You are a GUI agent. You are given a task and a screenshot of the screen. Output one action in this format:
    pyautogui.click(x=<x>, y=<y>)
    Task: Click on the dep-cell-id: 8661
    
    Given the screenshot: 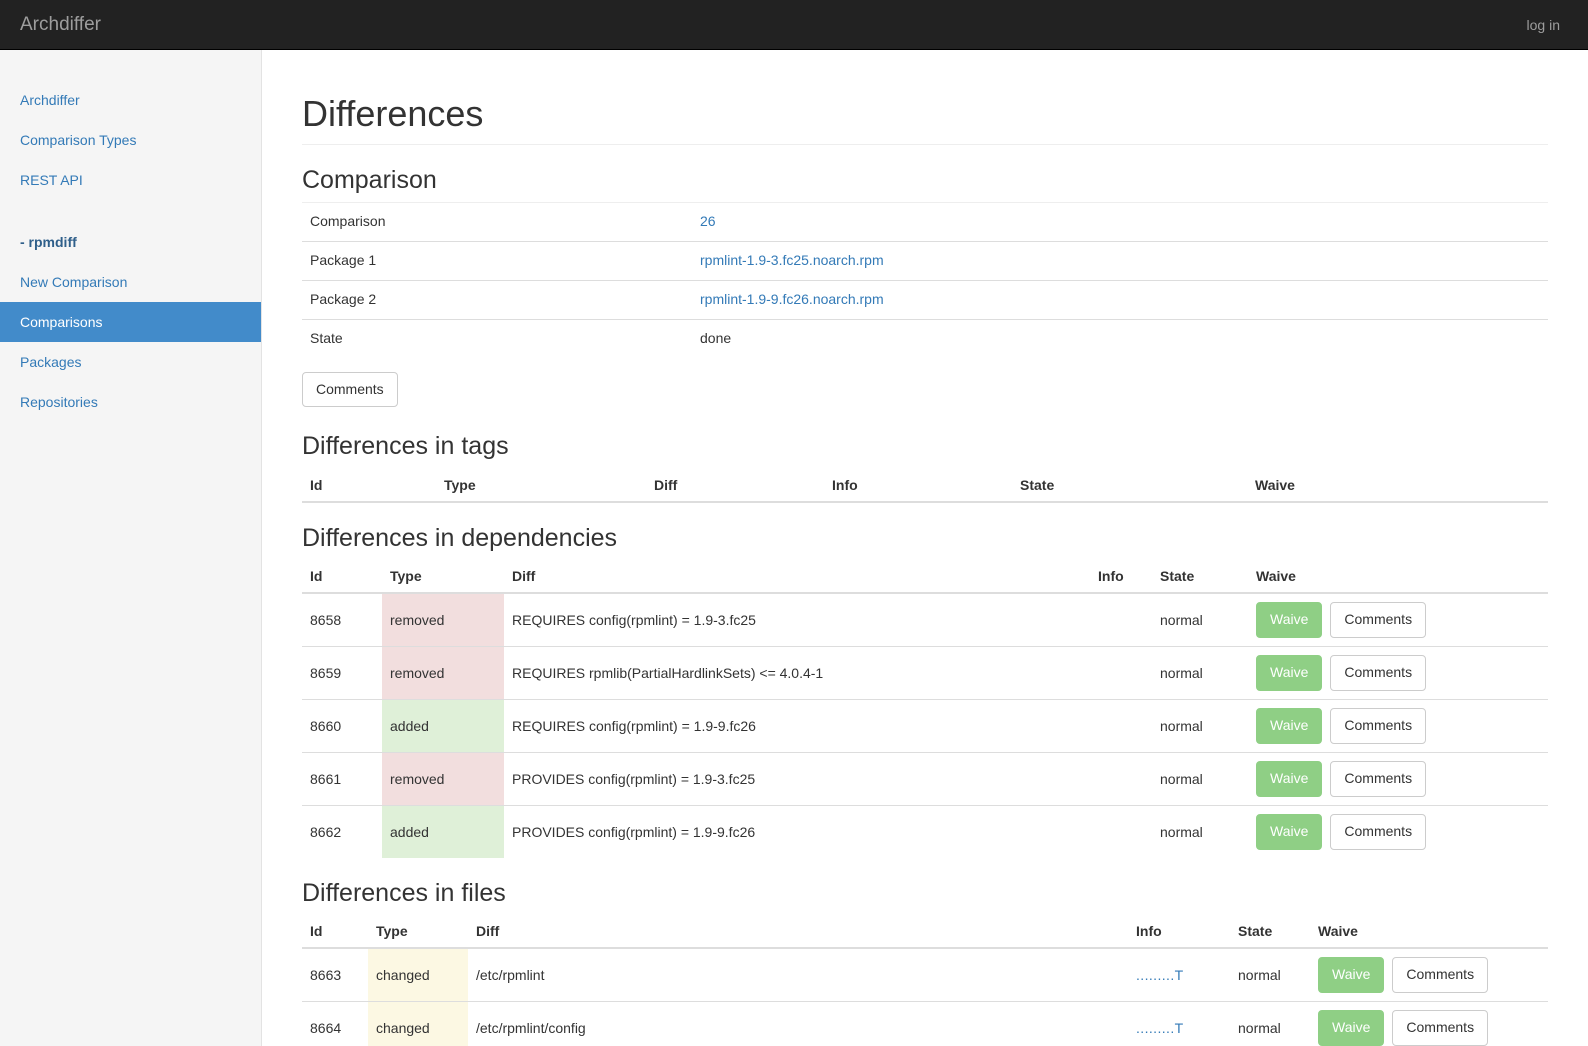 What is the action you would take?
    pyautogui.click(x=342, y=779)
    